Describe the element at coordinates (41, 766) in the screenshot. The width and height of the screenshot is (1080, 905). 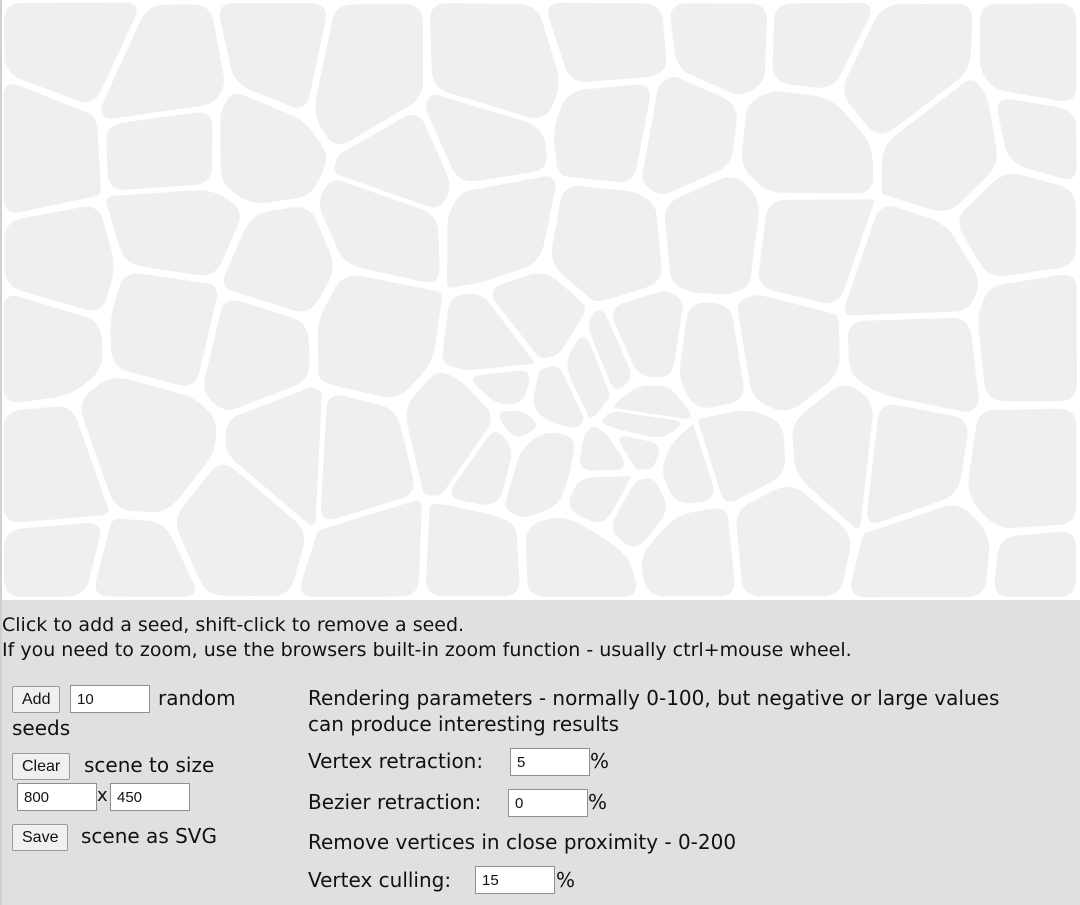
I see `clear-button: Clear` at that location.